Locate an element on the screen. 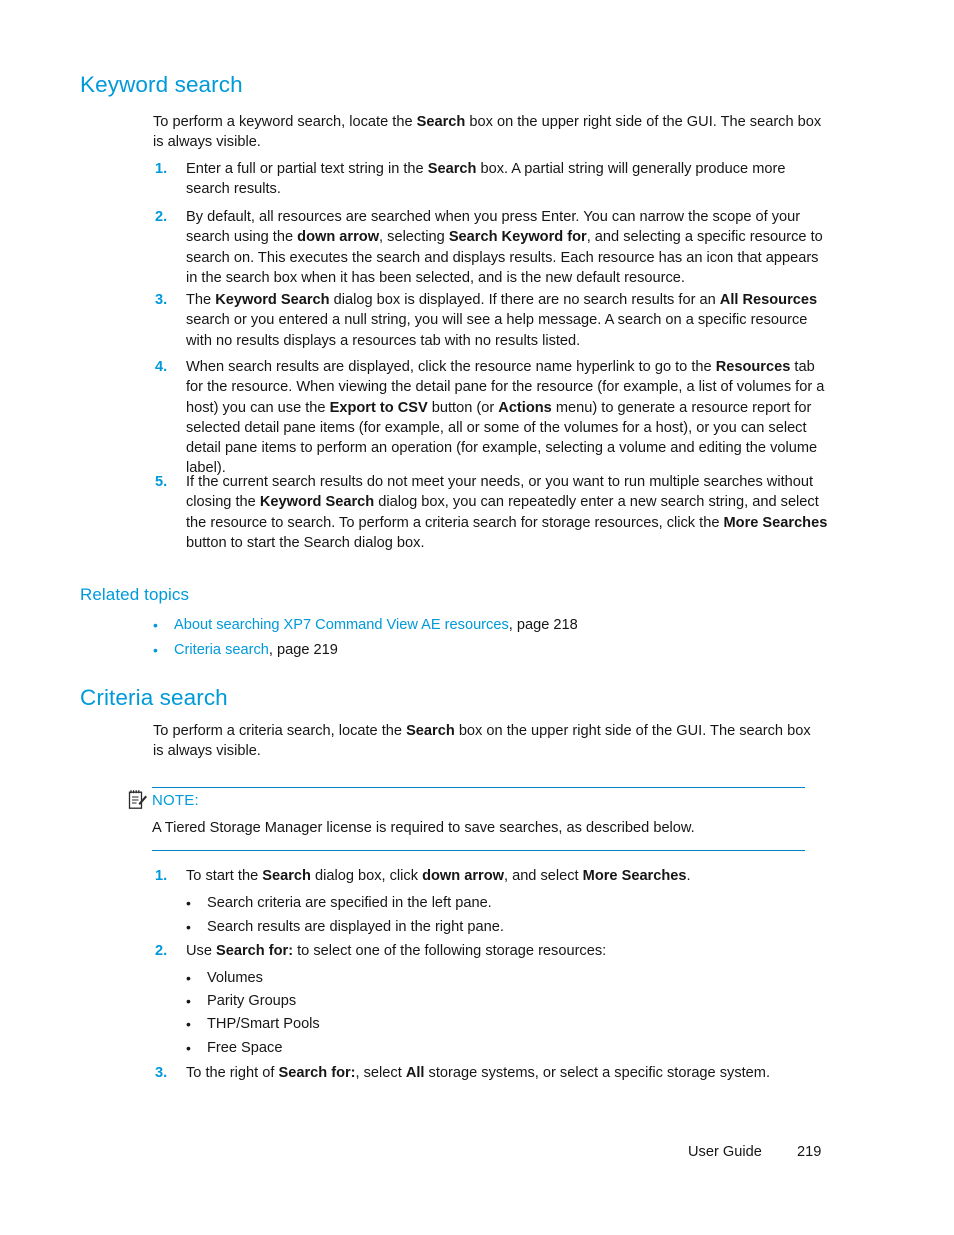 The height and width of the screenshot is (1235, 954). emphasis-text: Search Keyword for is located at coordinates (517, 237).